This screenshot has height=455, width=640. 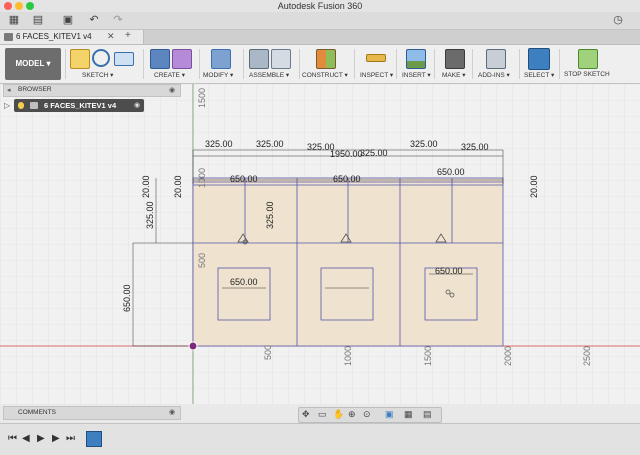 I want to click on comments-title: COMMENTS, so click(x=37, y=412).